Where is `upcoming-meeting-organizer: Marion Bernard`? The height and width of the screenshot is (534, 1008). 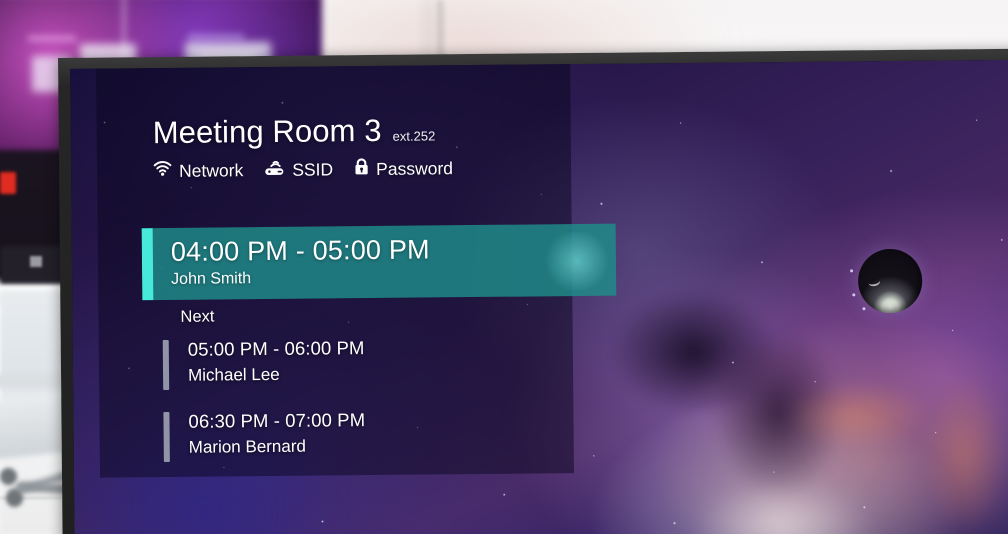 upcoming-meeting-organizer: Marion Bernard is located at coordinates (247, 446).